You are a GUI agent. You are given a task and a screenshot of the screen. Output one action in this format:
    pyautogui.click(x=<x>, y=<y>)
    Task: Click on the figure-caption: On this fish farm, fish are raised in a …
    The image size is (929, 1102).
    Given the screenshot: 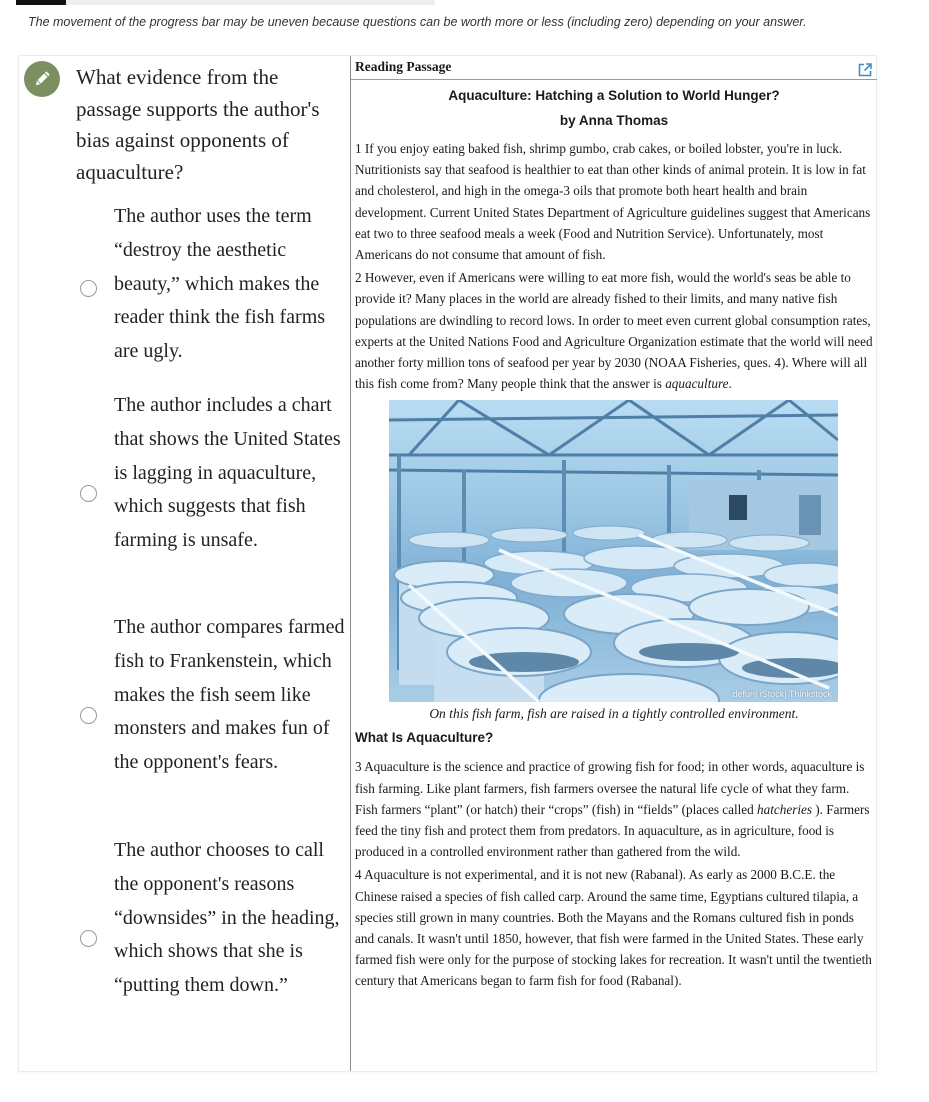 What is the action you would take?
    pyautogui.click(x=614, y=714)
    